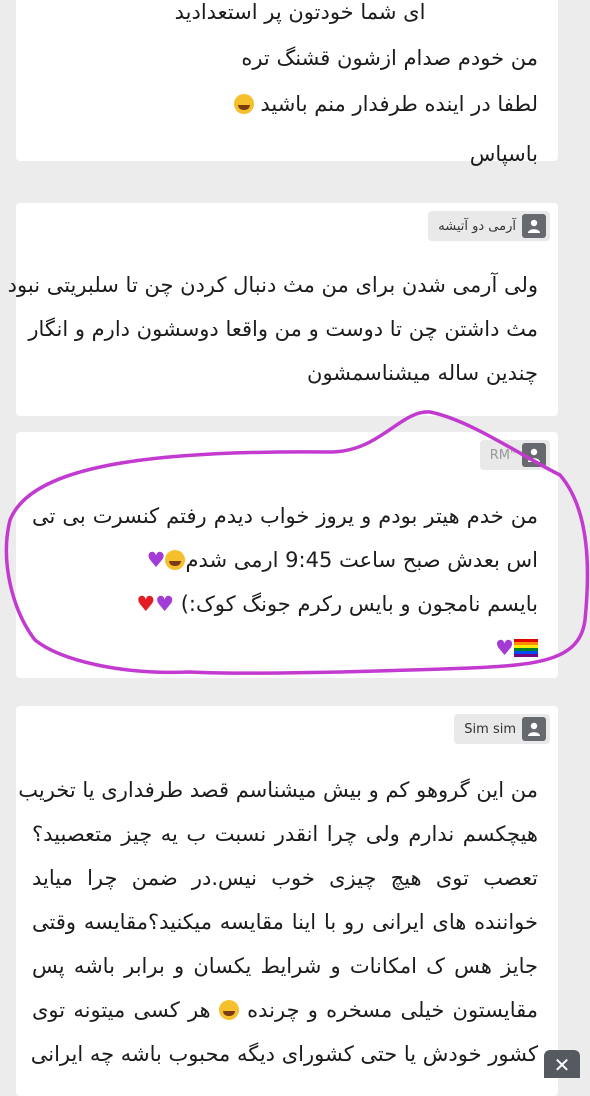 The height and width of the screenshot is (1096, 590). I want to click on author-chip: Sim sim, so click(502, 729).